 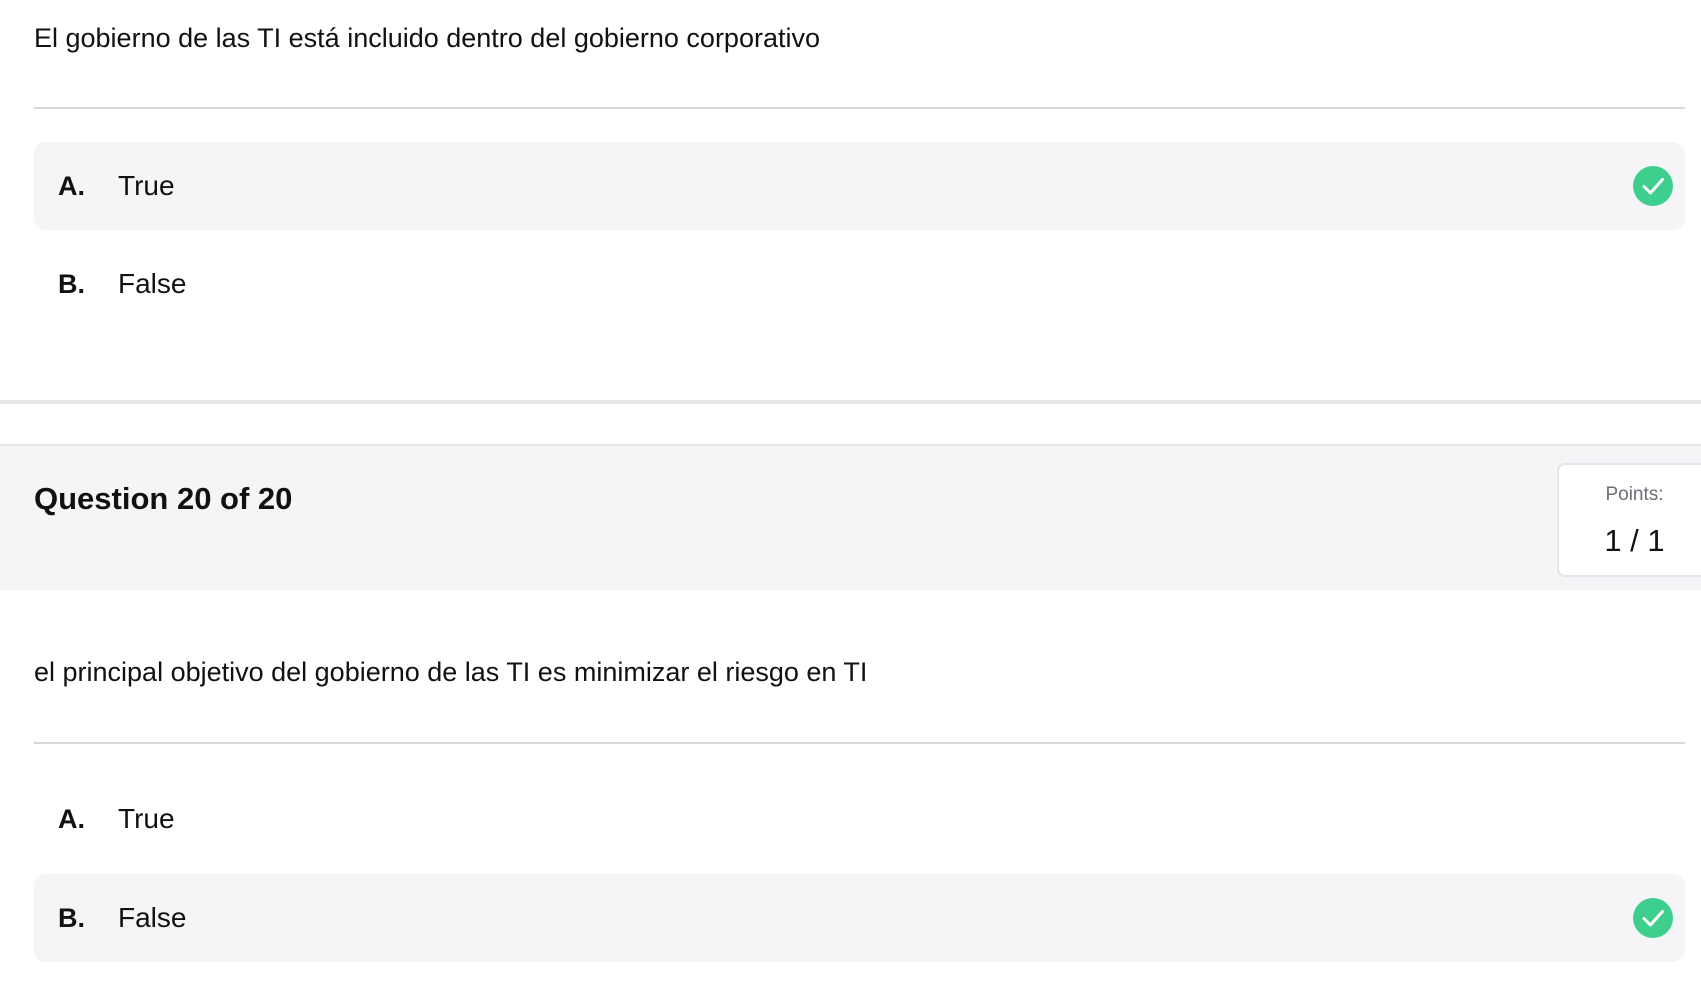 What do you see at coordinates (1634, 494) in the screenshot?
I see `points-label: Points:` at bounding box center [1634, 494].